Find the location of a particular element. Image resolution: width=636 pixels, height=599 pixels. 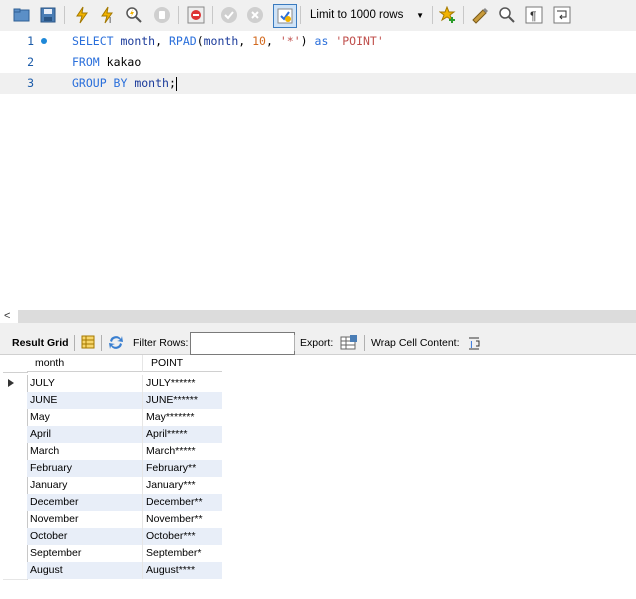

table-cell: November is located at coordinates (85, 519).